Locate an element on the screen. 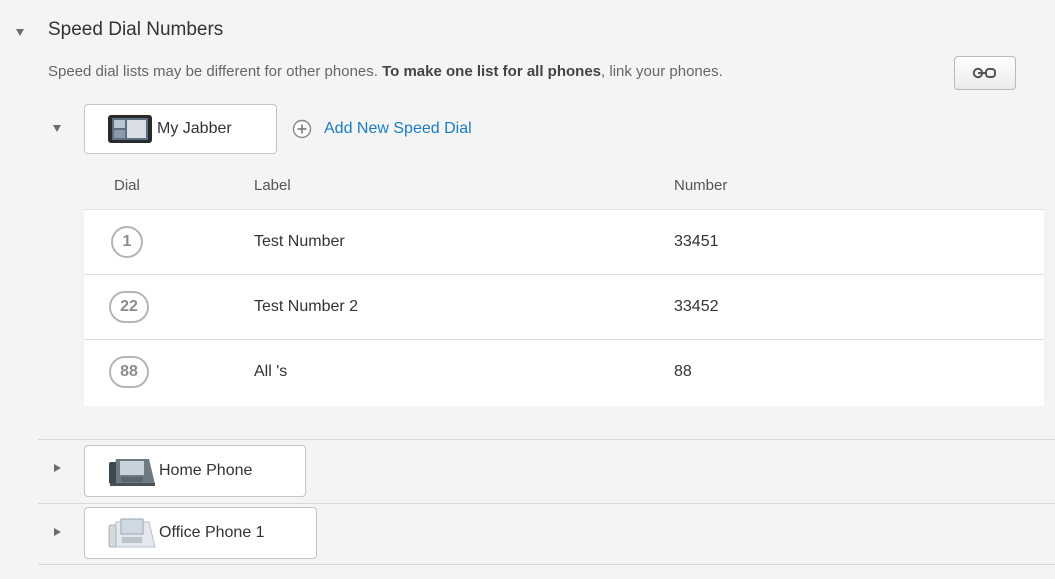  add-new-speed-dial-link: Add New Speed Dial is located at coordinates (382, 129).